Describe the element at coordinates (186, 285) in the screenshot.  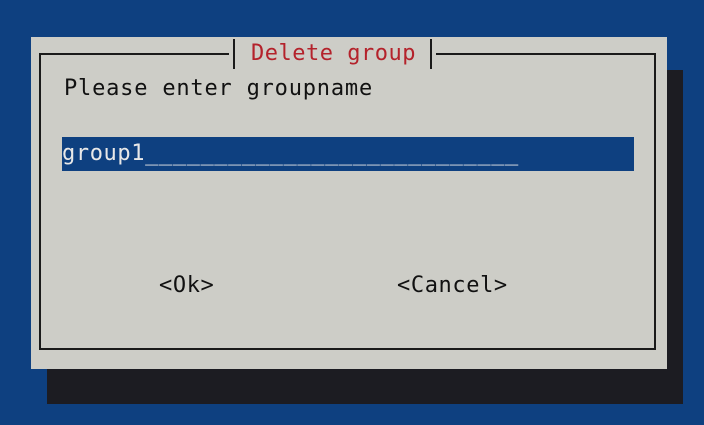
I see `ok-button: <Ok>` at that location.